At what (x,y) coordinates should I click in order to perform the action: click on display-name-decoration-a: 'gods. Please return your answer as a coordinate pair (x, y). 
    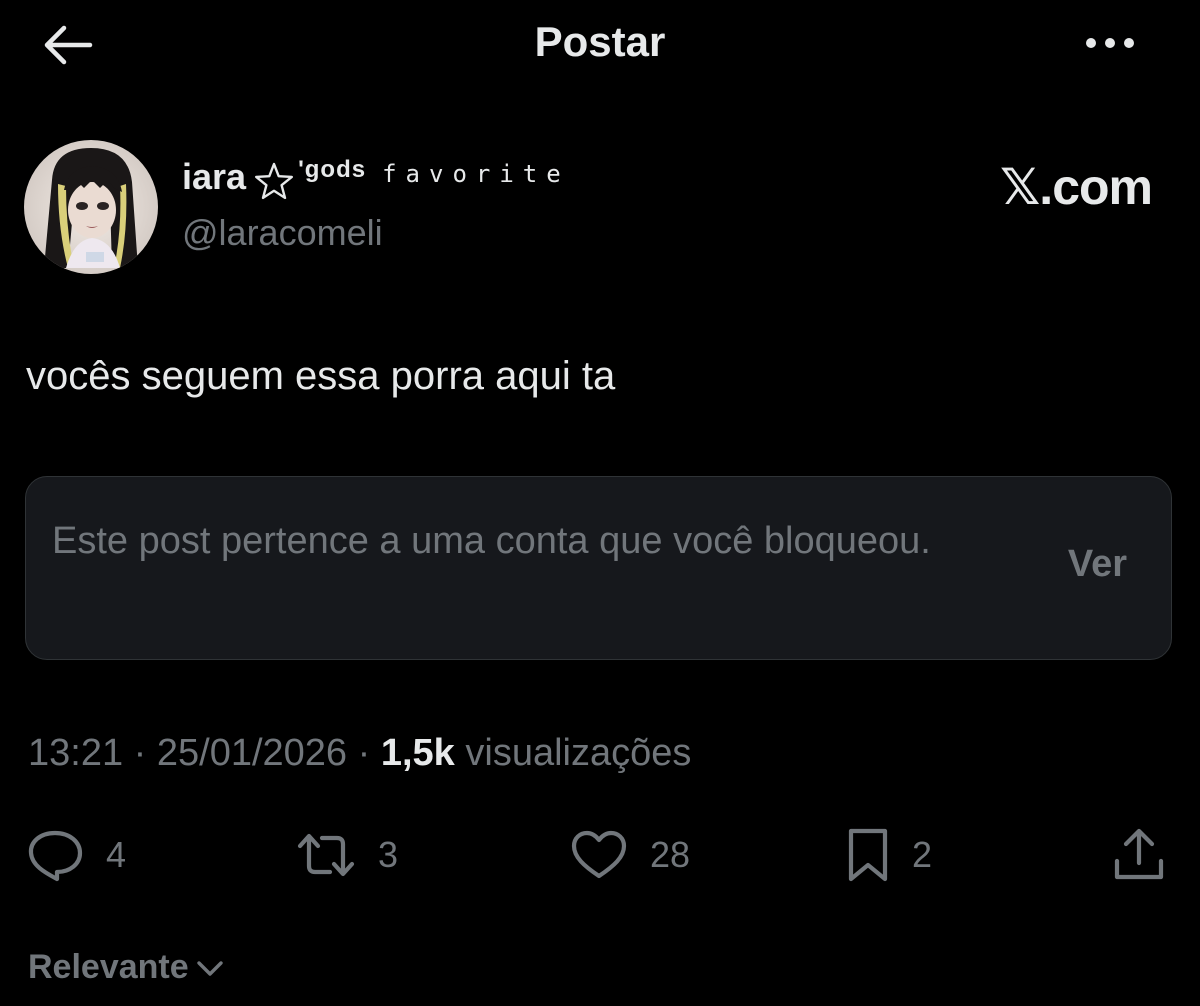
    Looking at the image, I should click on (332, 169).